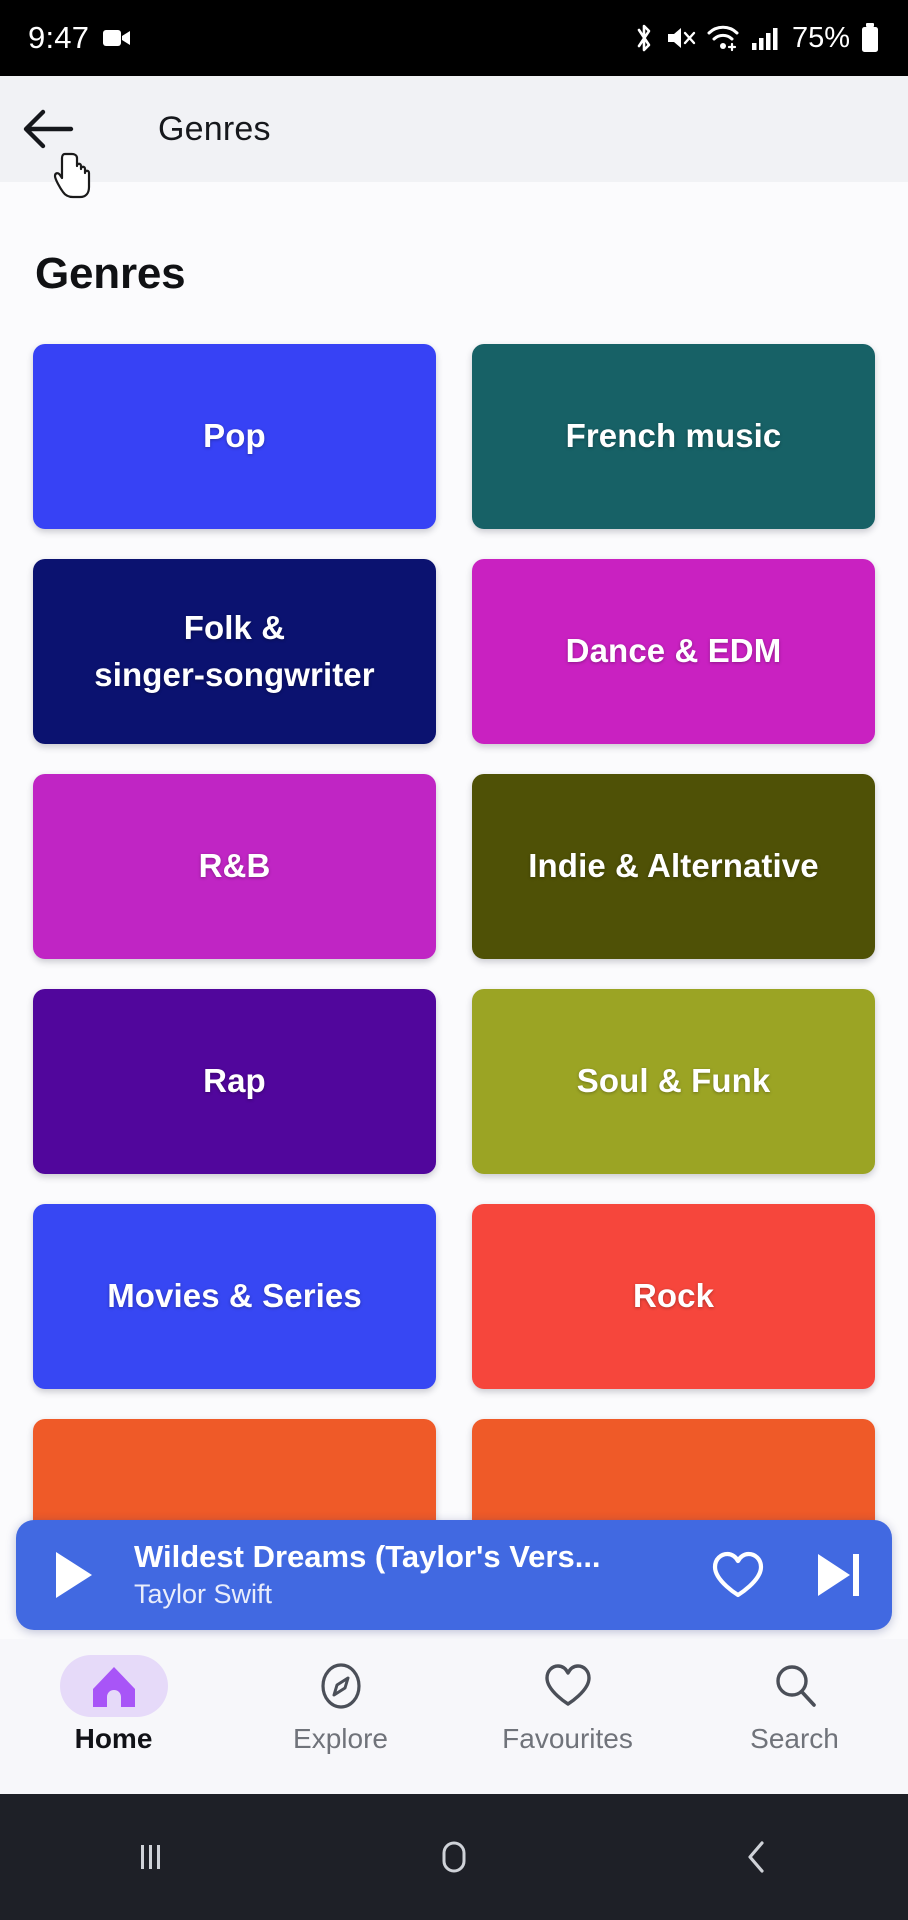  I want to click on home-circle-icon, so click(454, 1857).